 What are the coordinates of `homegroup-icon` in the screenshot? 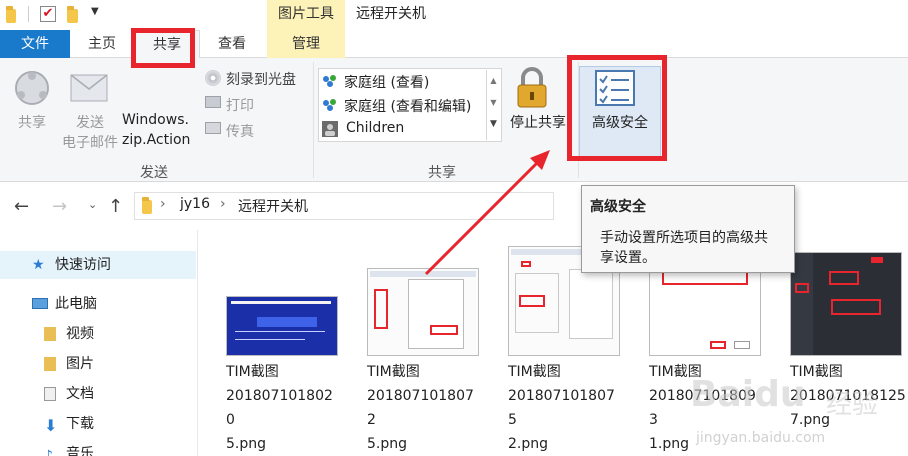 It's located at (330, 81).